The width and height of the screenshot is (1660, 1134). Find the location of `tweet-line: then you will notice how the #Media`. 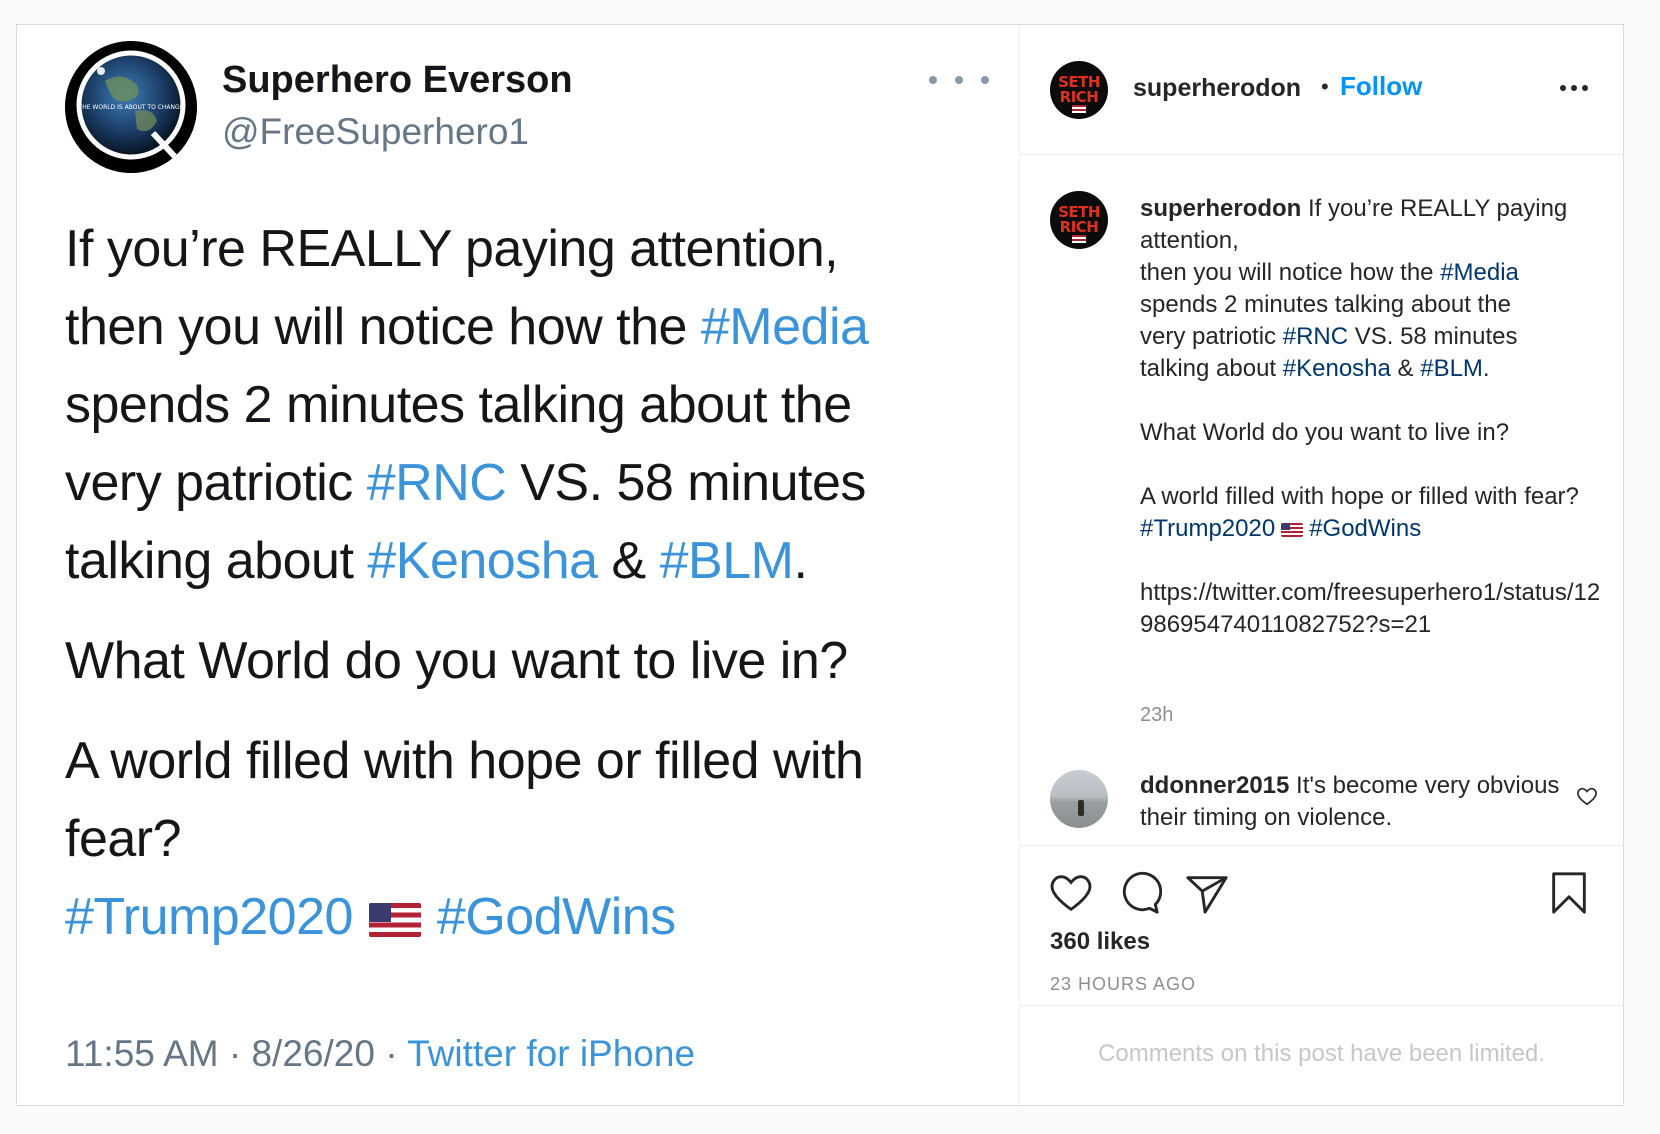

tweet-line: then you will notice how the #Media is located at coordinates (467, 327).